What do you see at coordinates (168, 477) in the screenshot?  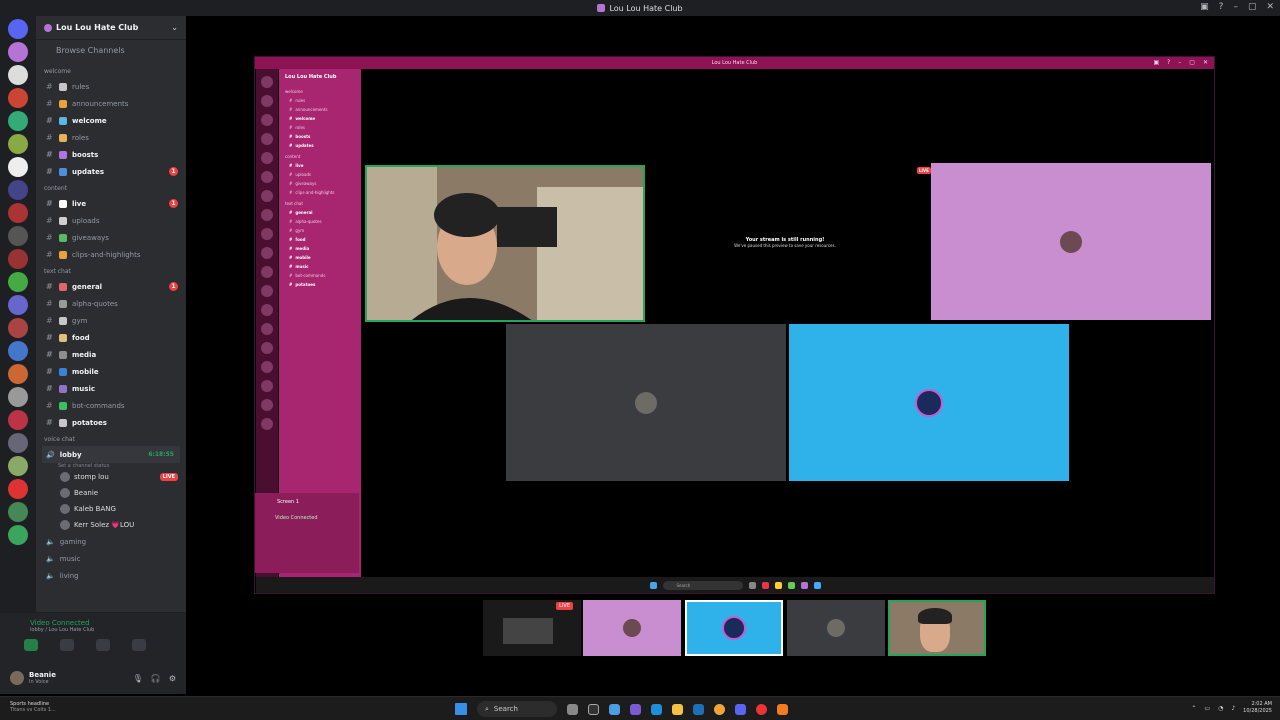 I see `live-badge: LIVE` at bounding box center [168, 477].